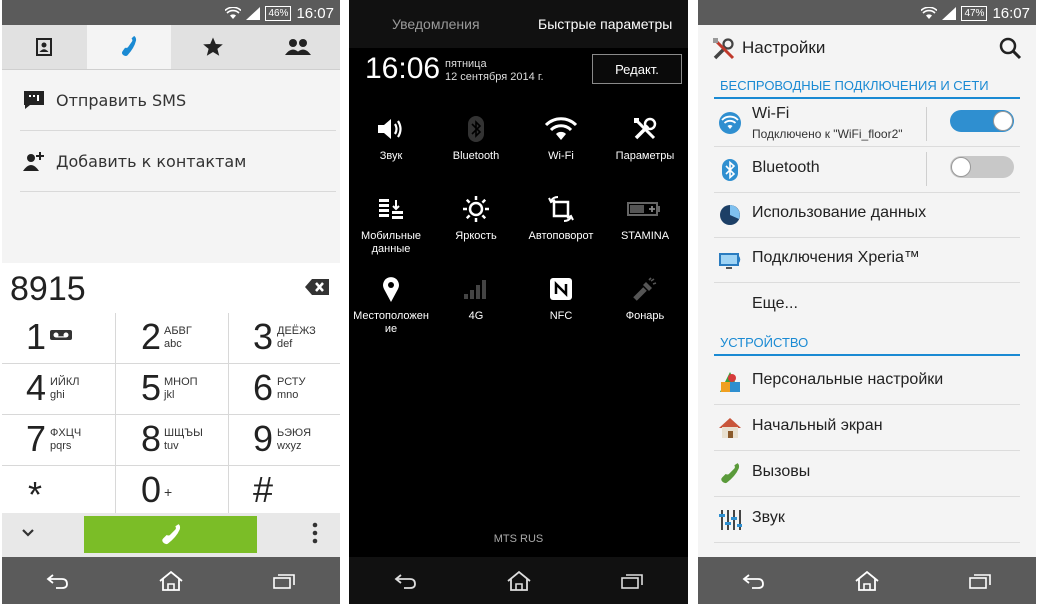 Image resolution: width=1038 pixels, height=604 pixels. Describe the element at coordinates (476, 209) in the screenshot. I see `brightness-icon` at that location.